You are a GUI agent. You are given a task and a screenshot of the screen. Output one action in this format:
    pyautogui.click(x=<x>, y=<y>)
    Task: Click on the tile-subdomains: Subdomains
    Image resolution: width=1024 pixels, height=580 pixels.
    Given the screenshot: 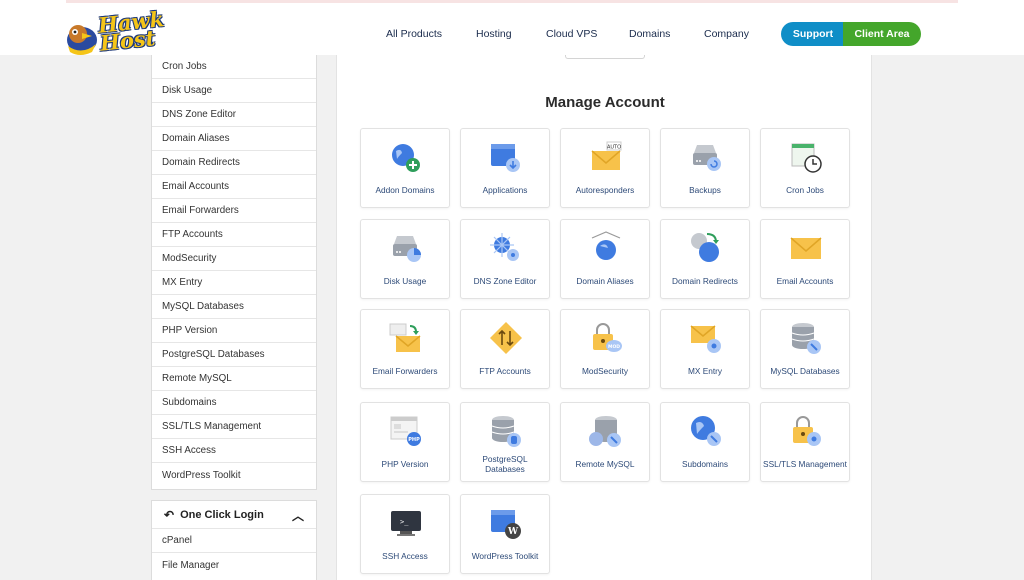 What is the action you would take?
    pyautogui.click(x=705, y=442)
    